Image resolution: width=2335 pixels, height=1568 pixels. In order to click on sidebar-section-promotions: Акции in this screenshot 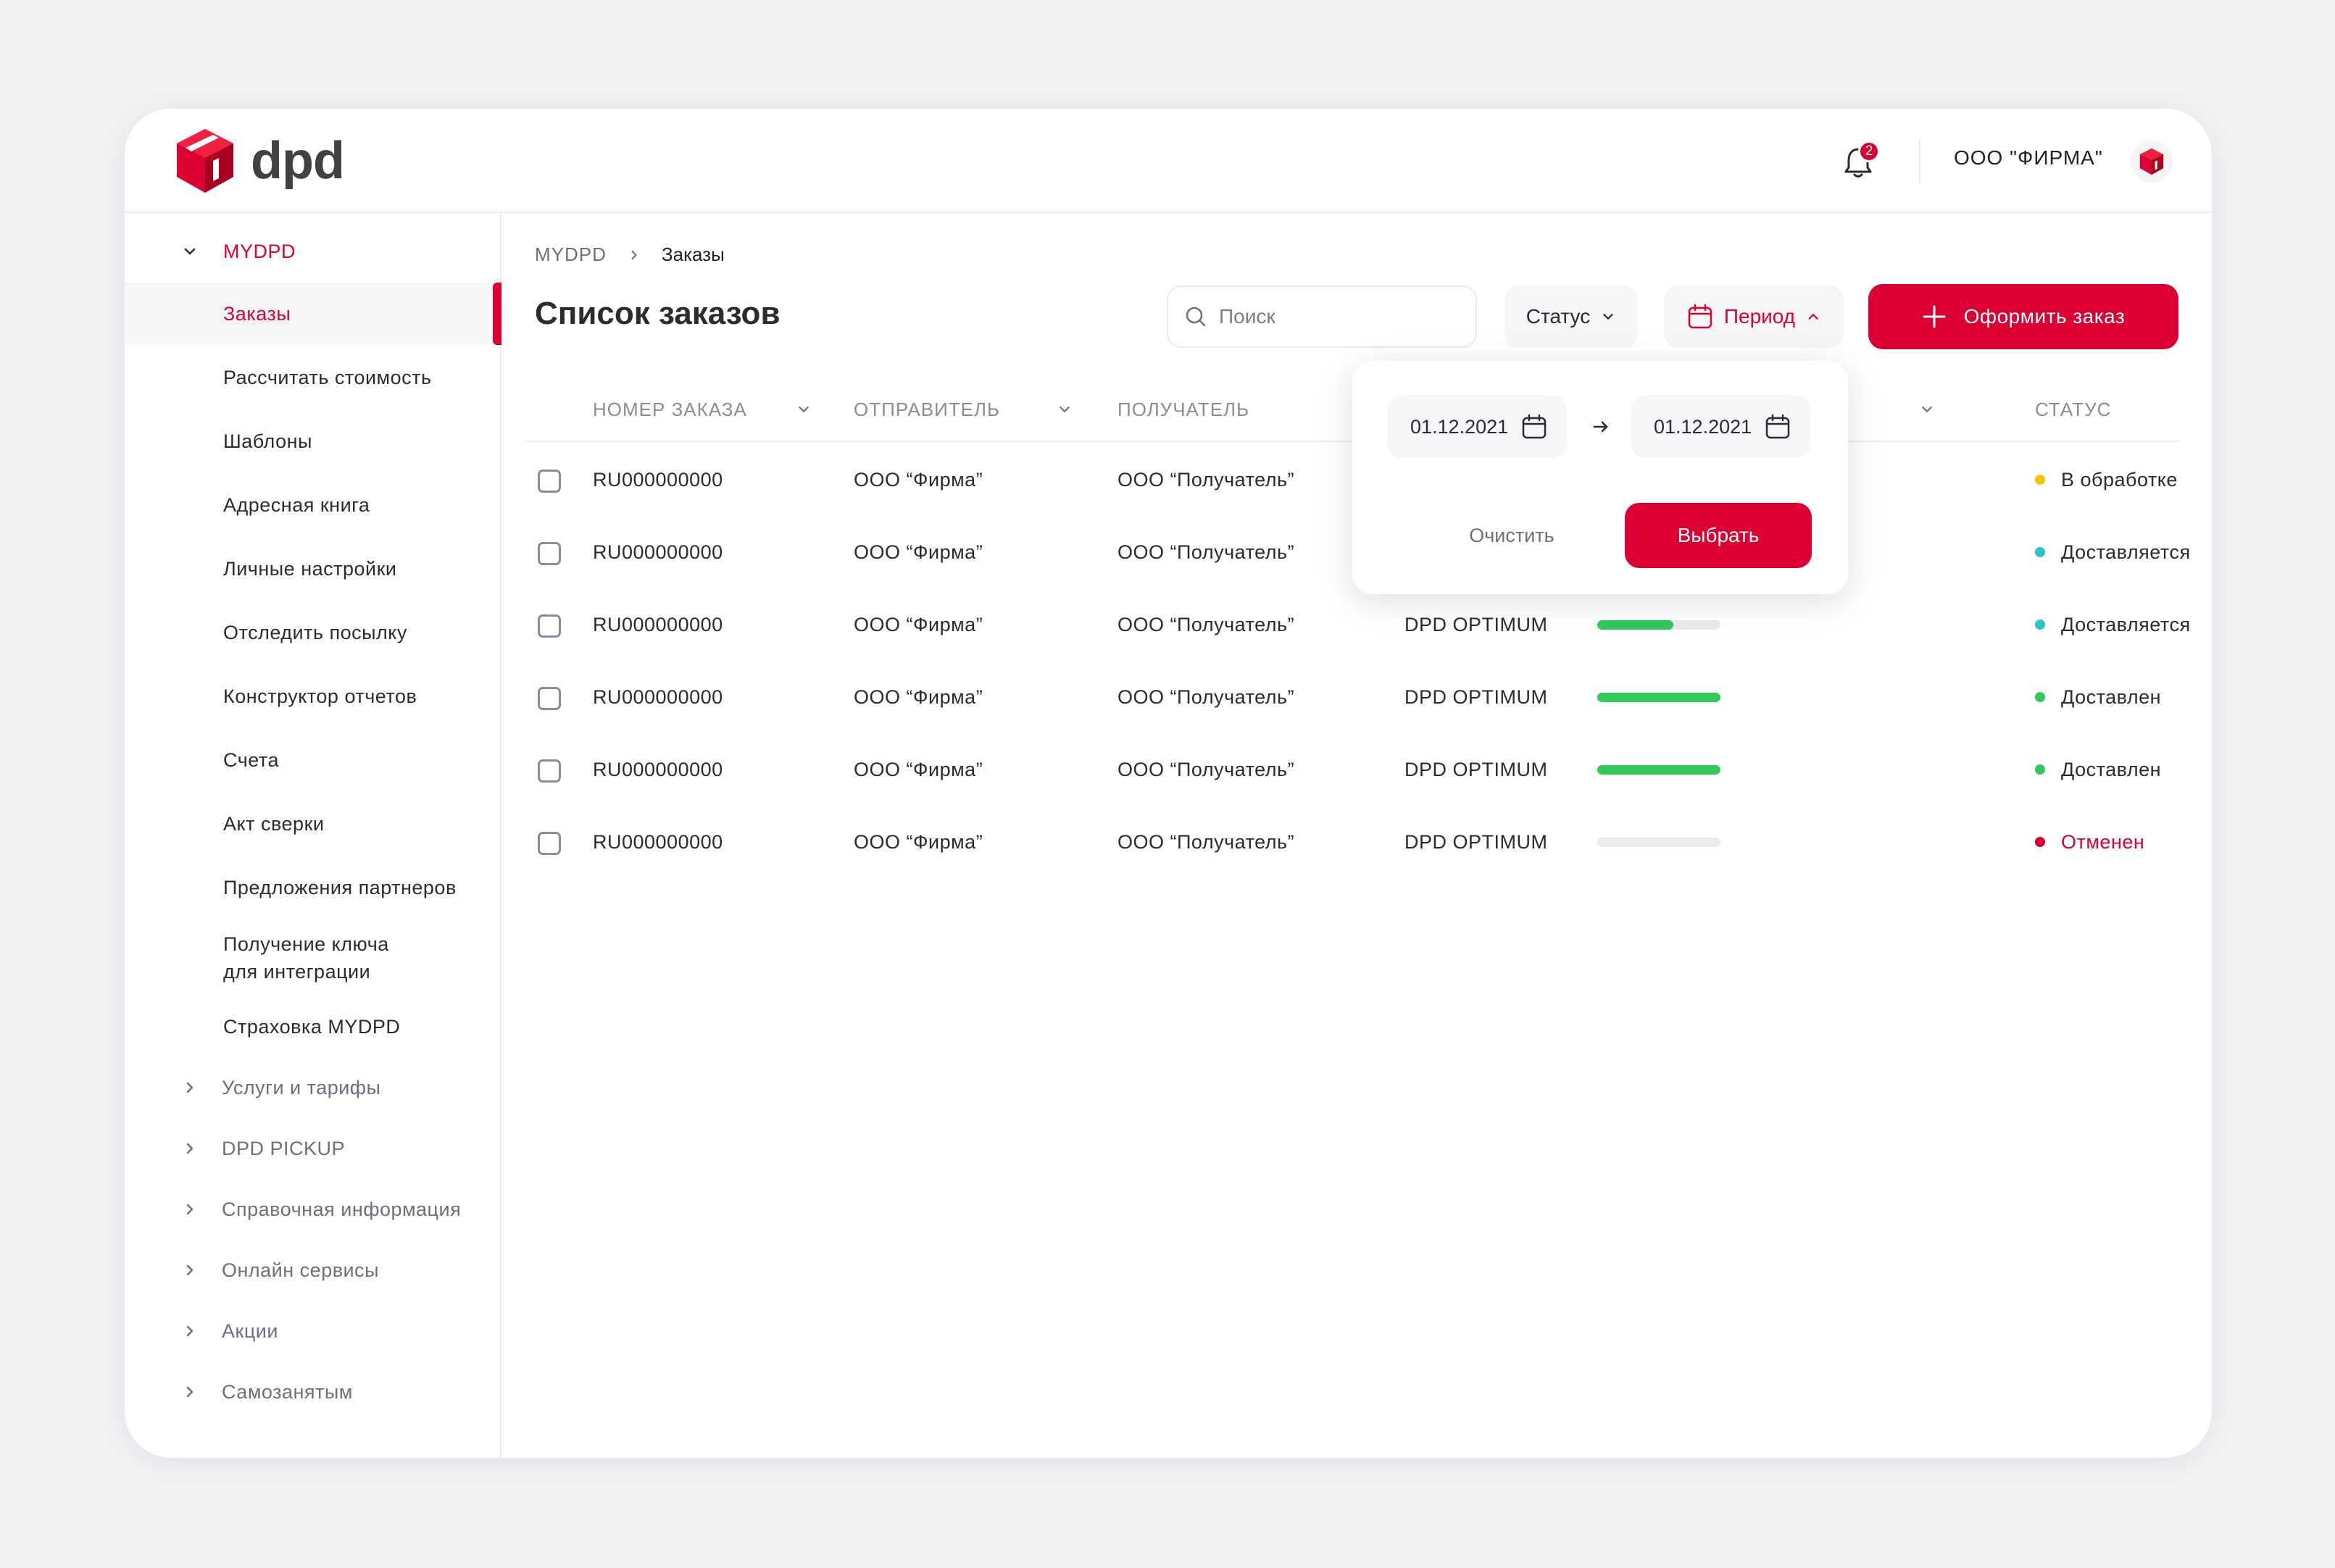, I will do `click(313, 1331)`.